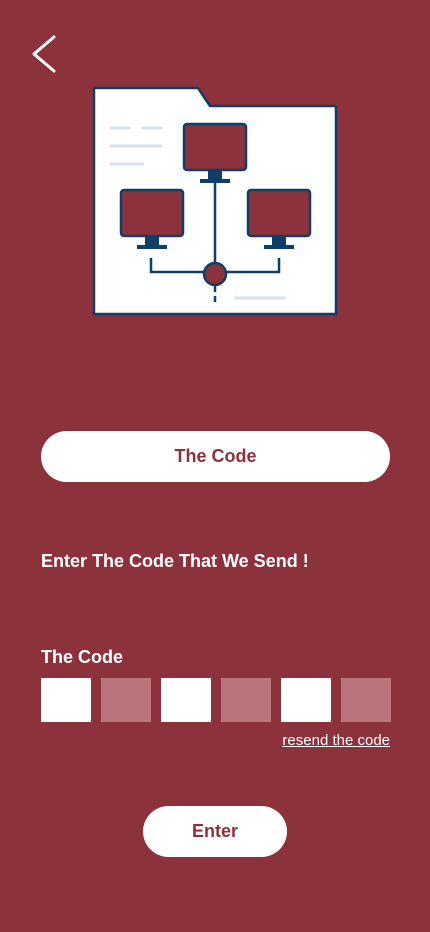 This screenshot has height=932, width=430. Describe the element at coordinates (336, 740) in the screenshot. I see `resend-code-link: resend the code` at that location.